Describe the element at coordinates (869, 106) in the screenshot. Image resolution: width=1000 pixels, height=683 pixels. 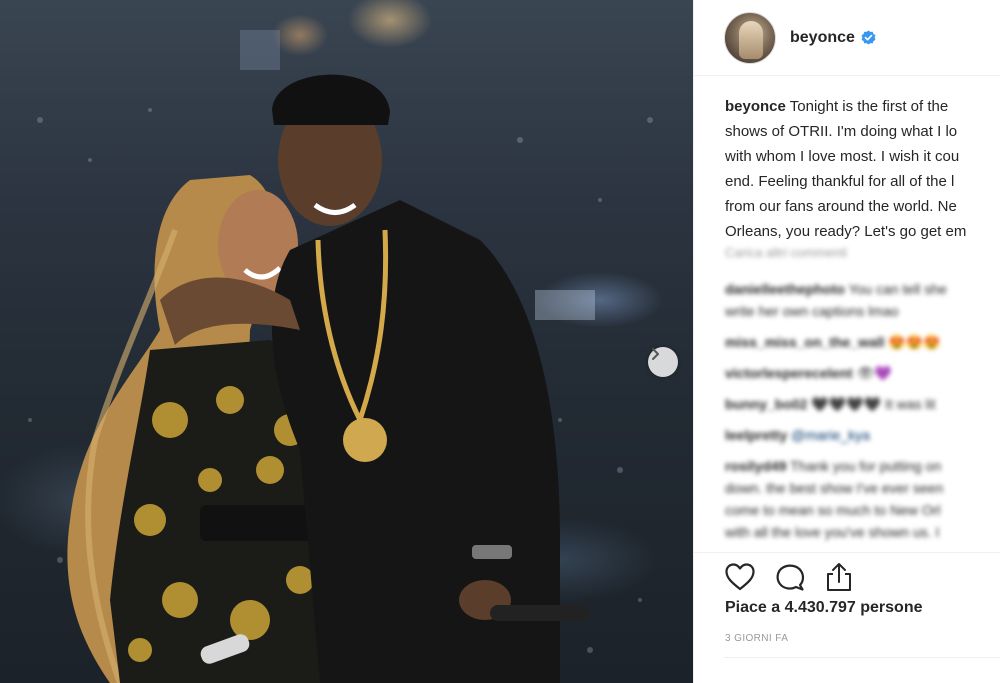
I see `caption-text: Tonight is the first of the` at that location.